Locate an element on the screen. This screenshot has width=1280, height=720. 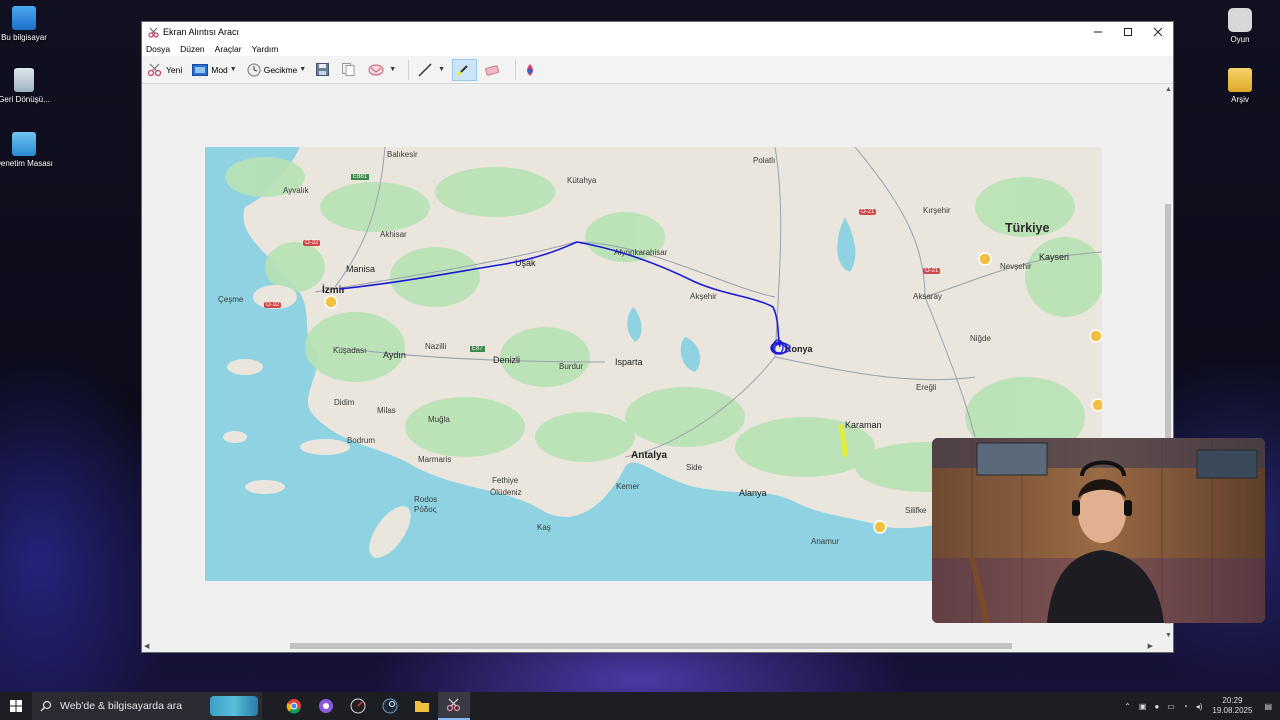
taskbar-file-explorer is located at coordinates (422, 706).